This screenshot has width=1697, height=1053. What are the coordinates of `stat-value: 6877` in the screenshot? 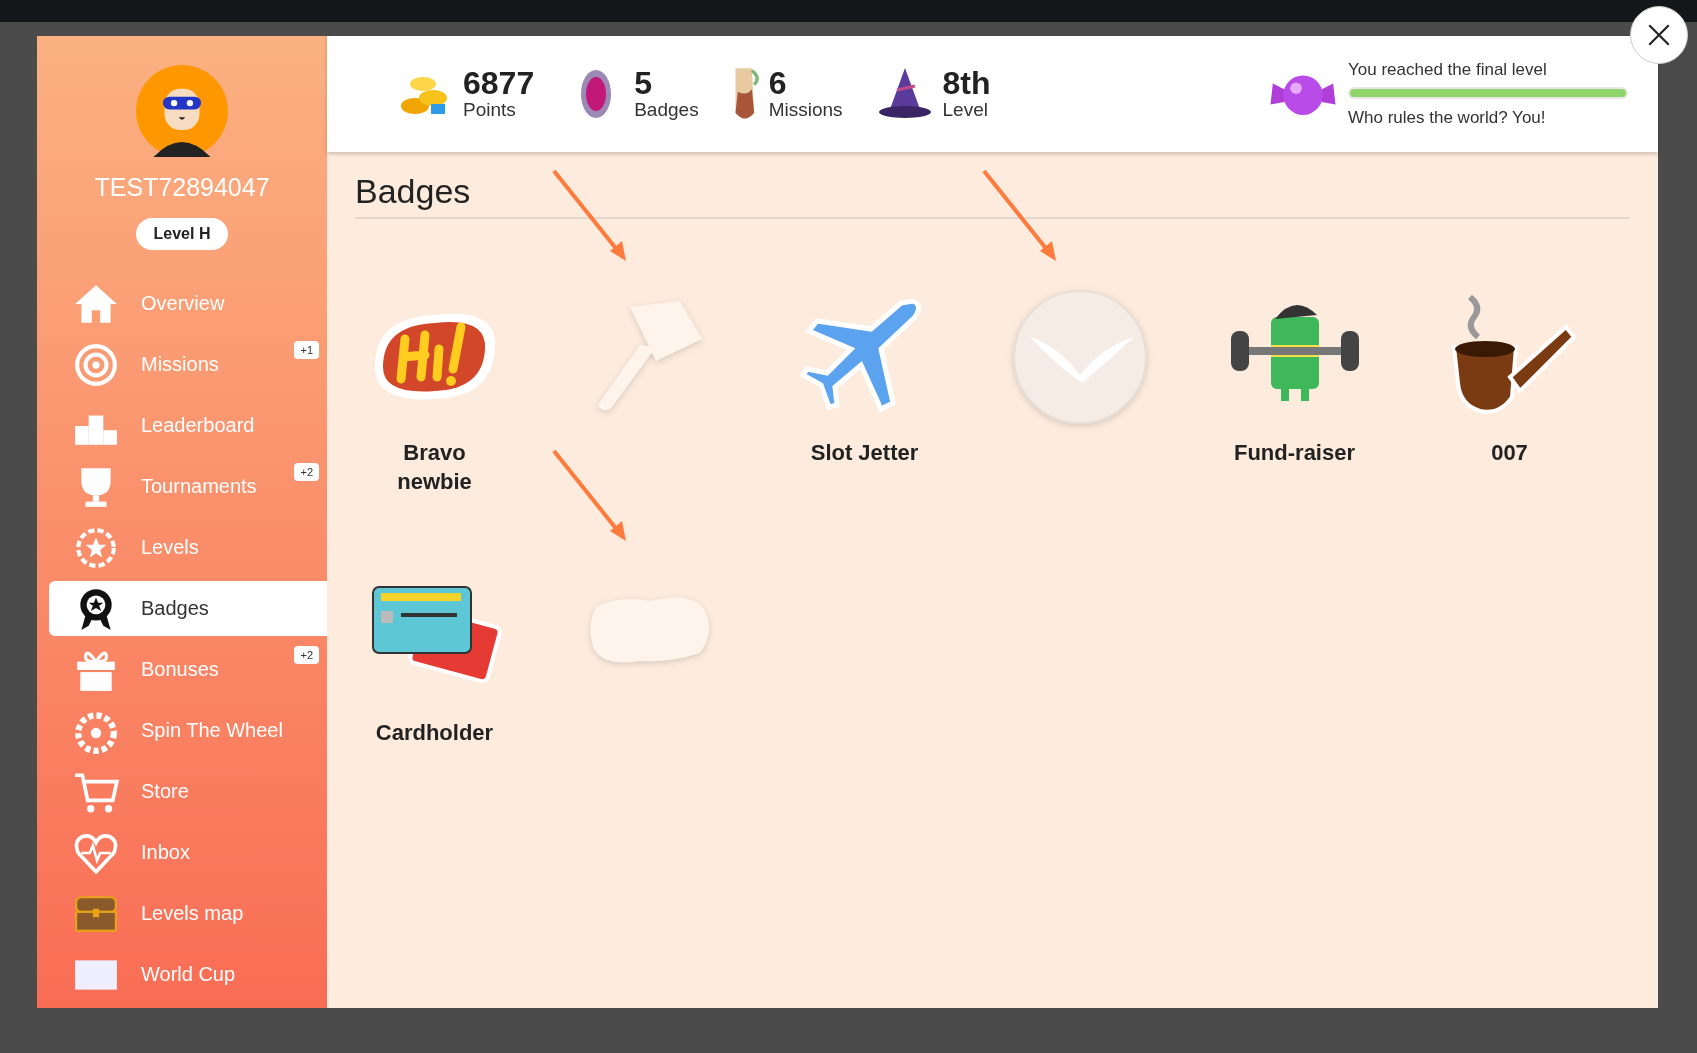 It's located at (499, 83).